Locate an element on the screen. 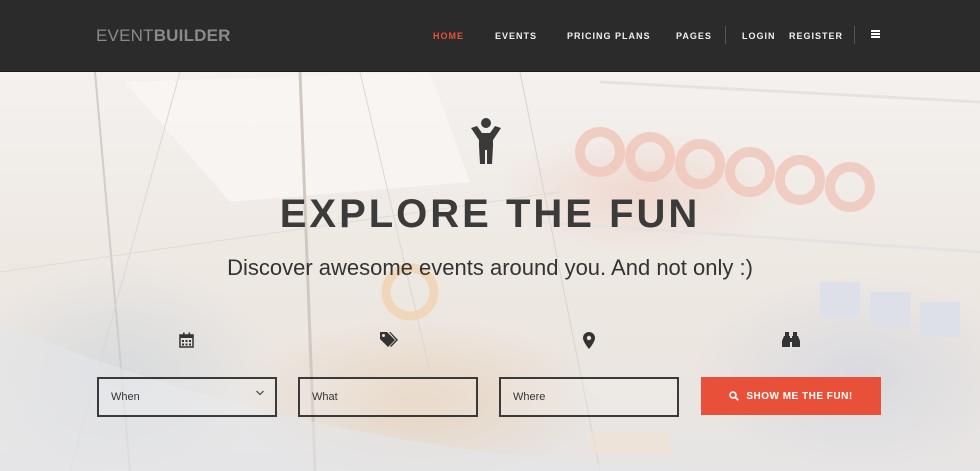  map-marker-icon is located at coordinates (589, 340).